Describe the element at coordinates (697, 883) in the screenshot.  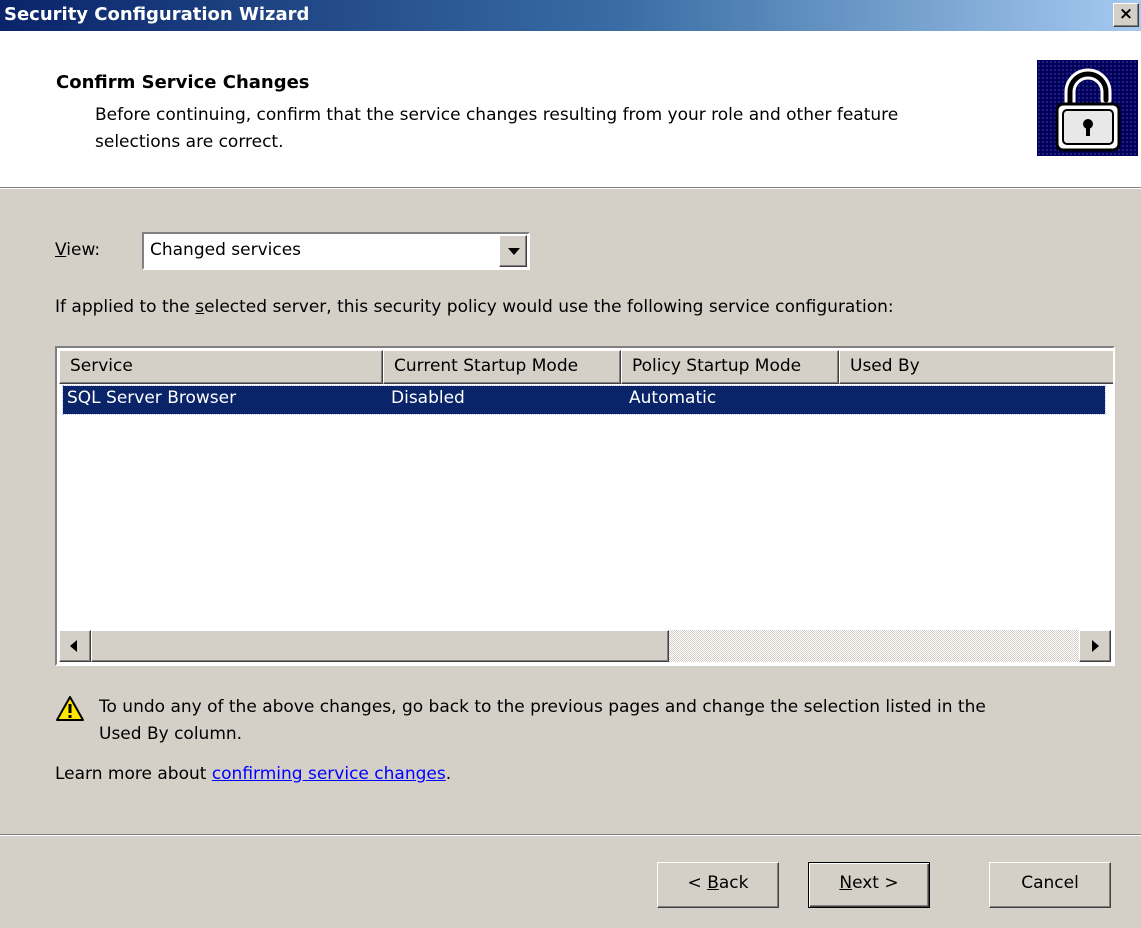
I see `back-button-prefix: <` at that location.